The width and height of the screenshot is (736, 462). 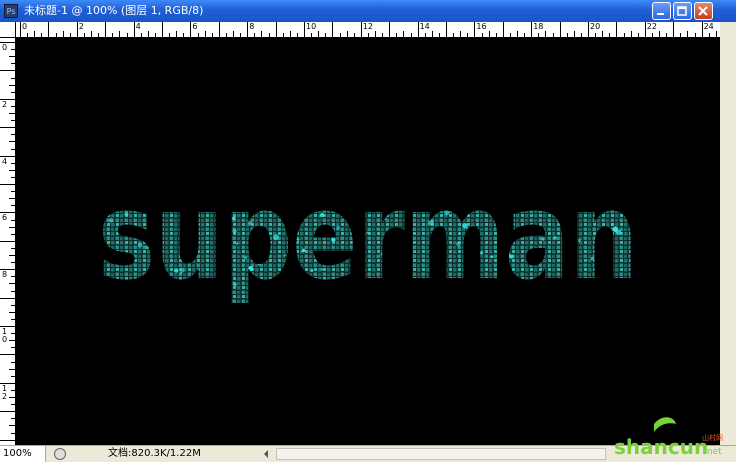 What do you see at coordinates (703, 11) in the screenshot?
I see `close-button` at bounding box center [703, 11].